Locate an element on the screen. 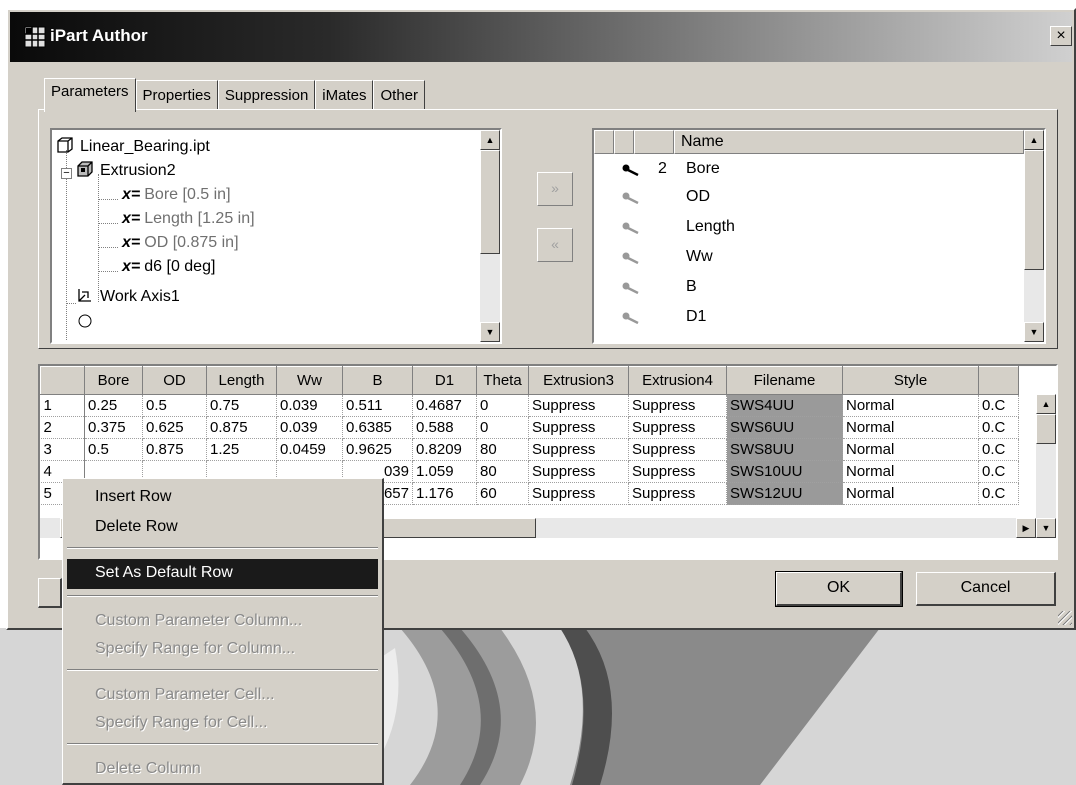 The image size is (1076, 785). cell: 0.588 is located at coordinates (444, 427).